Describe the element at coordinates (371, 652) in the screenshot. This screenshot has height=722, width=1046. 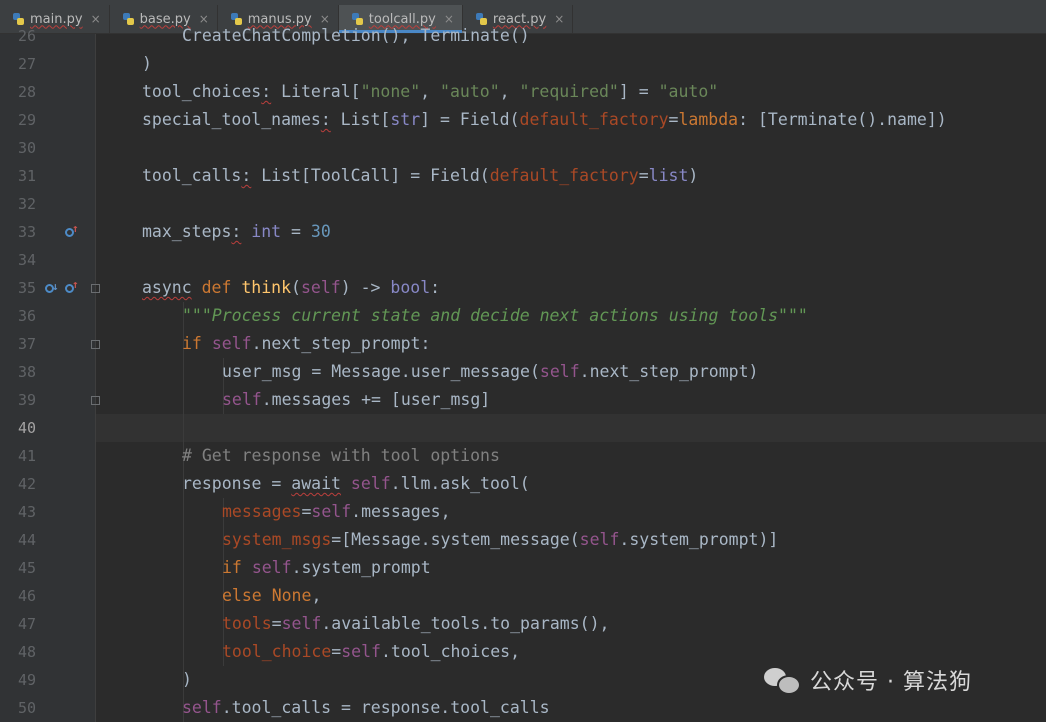
I see `code-line: tool_choice=self.tool_choices,` at that location.